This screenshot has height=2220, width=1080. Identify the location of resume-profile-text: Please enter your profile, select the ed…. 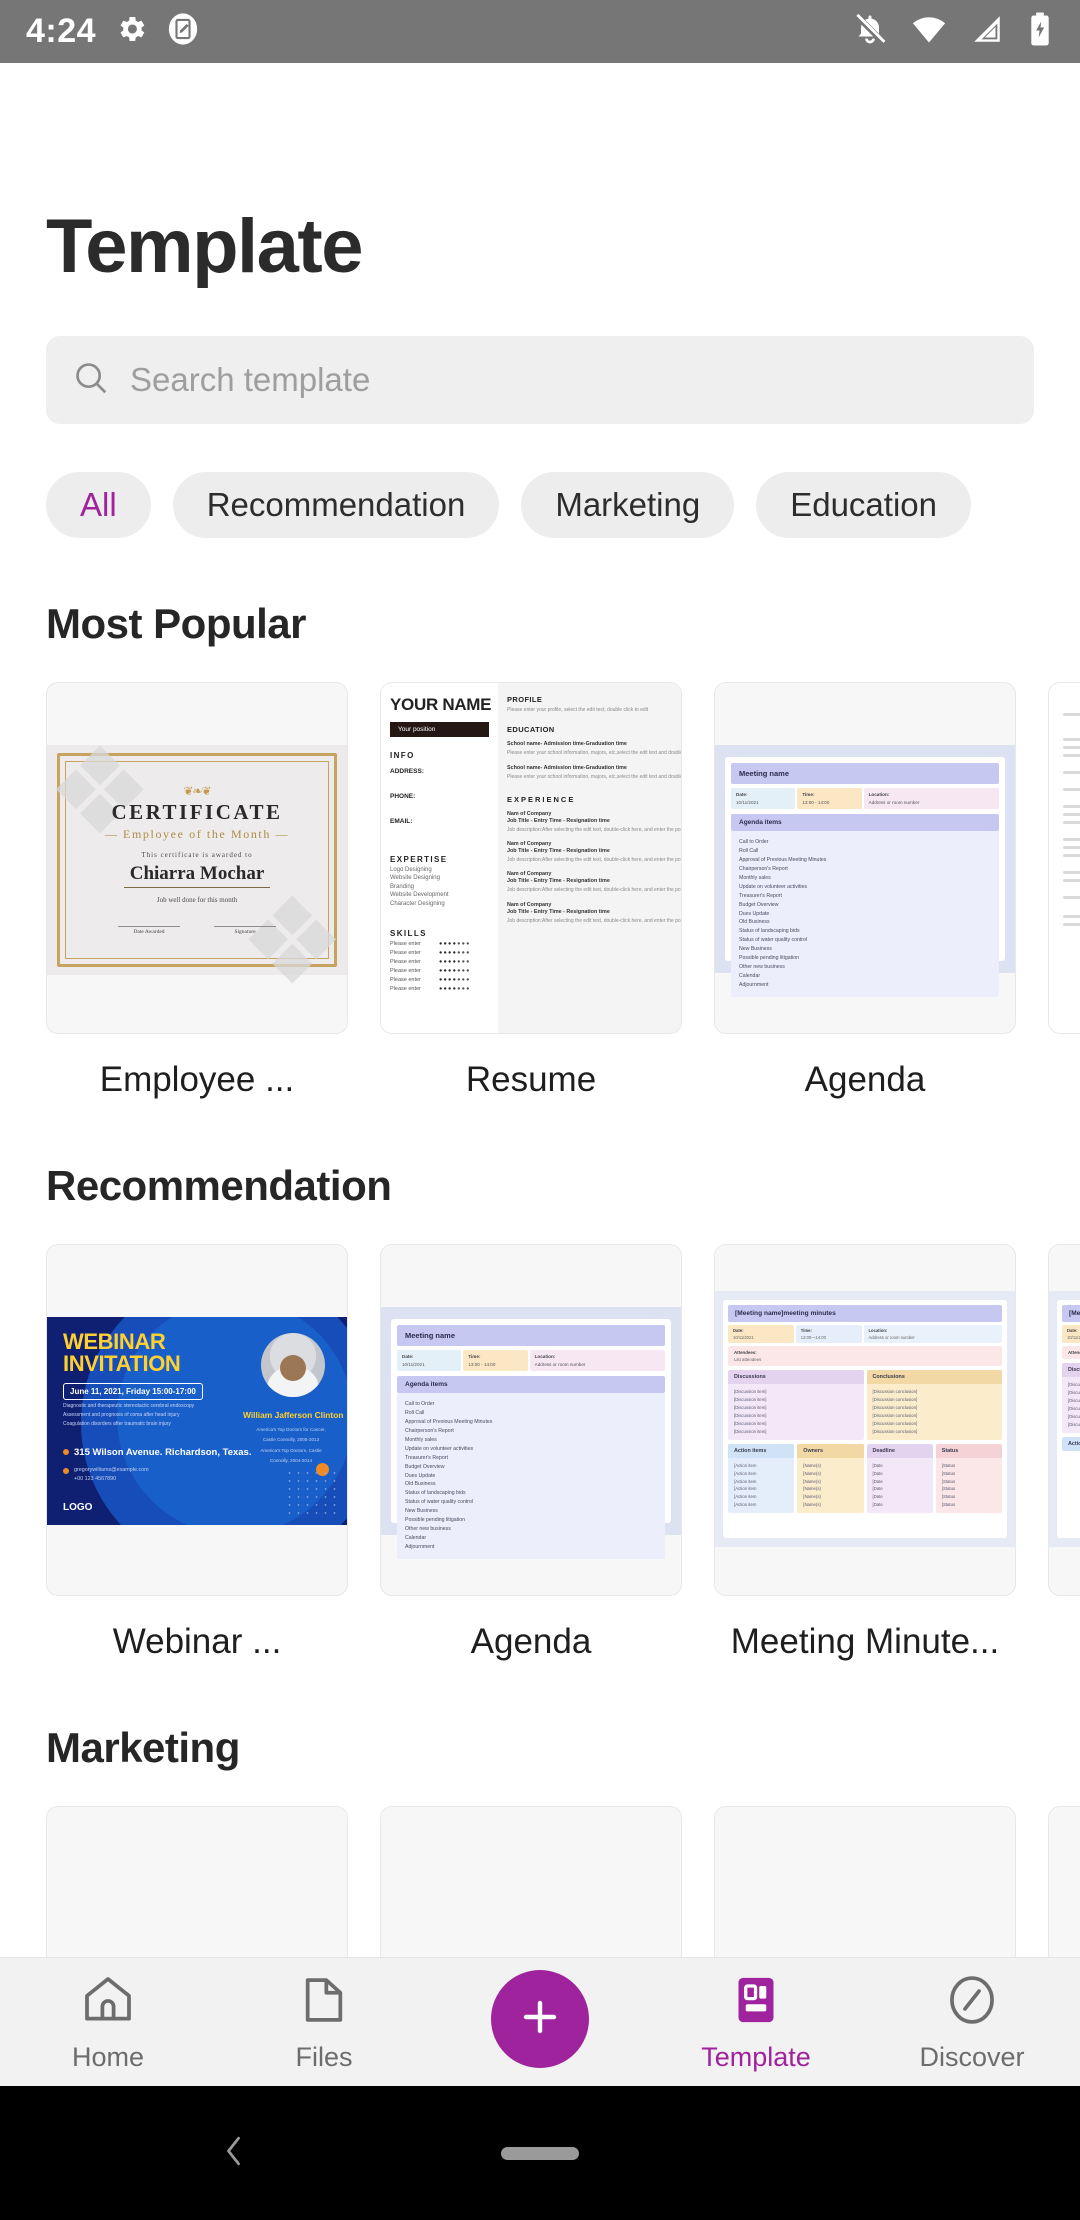
(578, 710).